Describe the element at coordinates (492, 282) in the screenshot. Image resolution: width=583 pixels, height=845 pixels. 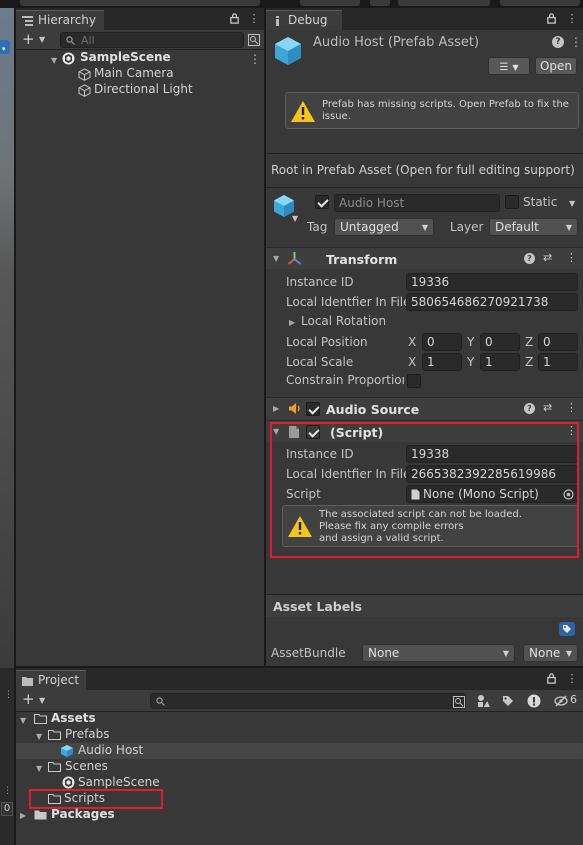
I see `instance-id-field: 19336` at that location.